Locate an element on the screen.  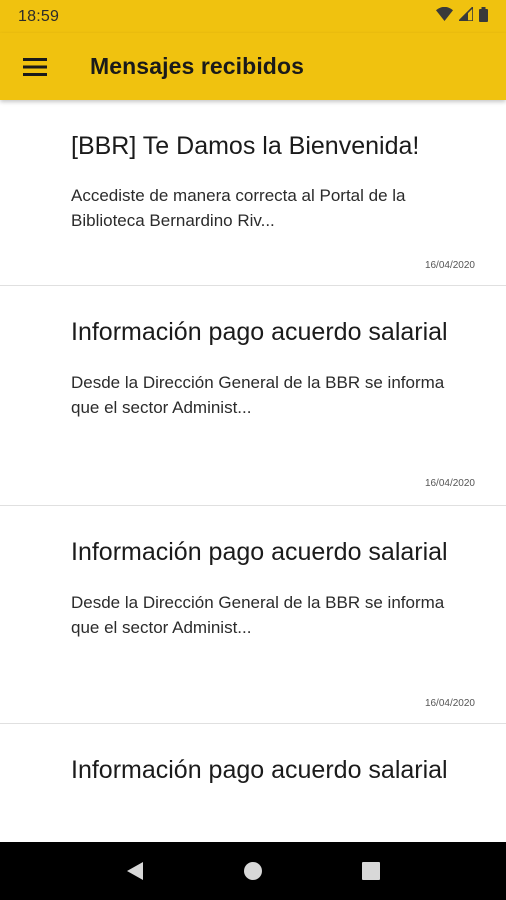
status-icons is located at coordinates (462, 16).